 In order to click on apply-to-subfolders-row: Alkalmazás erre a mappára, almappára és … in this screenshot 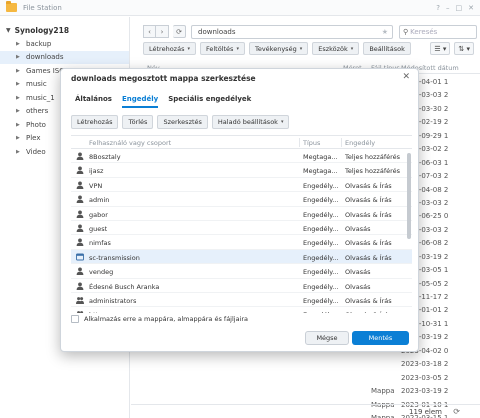, I will do `click(159, 319)`.